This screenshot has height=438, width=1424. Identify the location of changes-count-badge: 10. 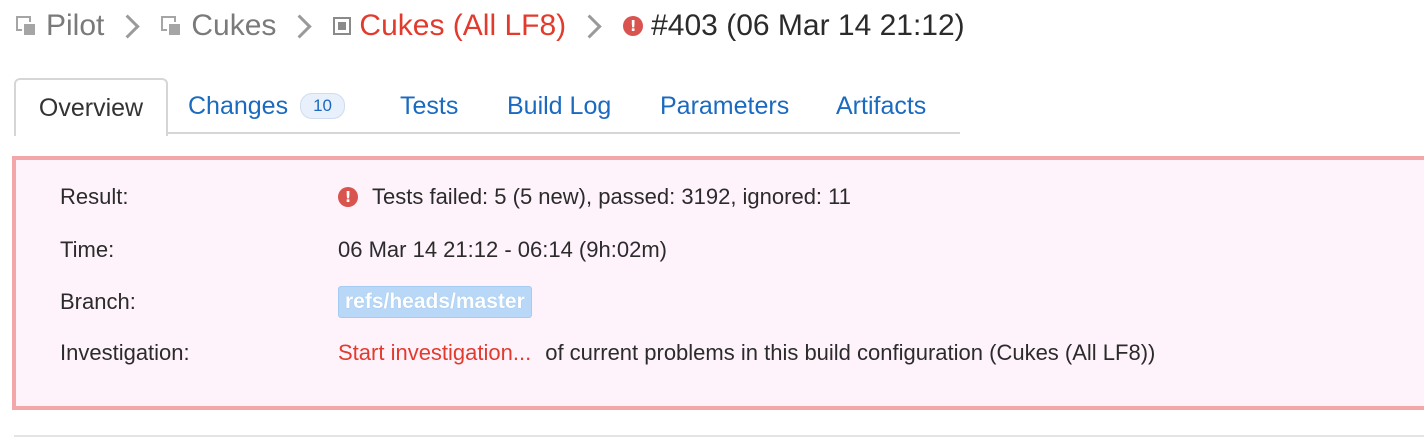
(322, 106).